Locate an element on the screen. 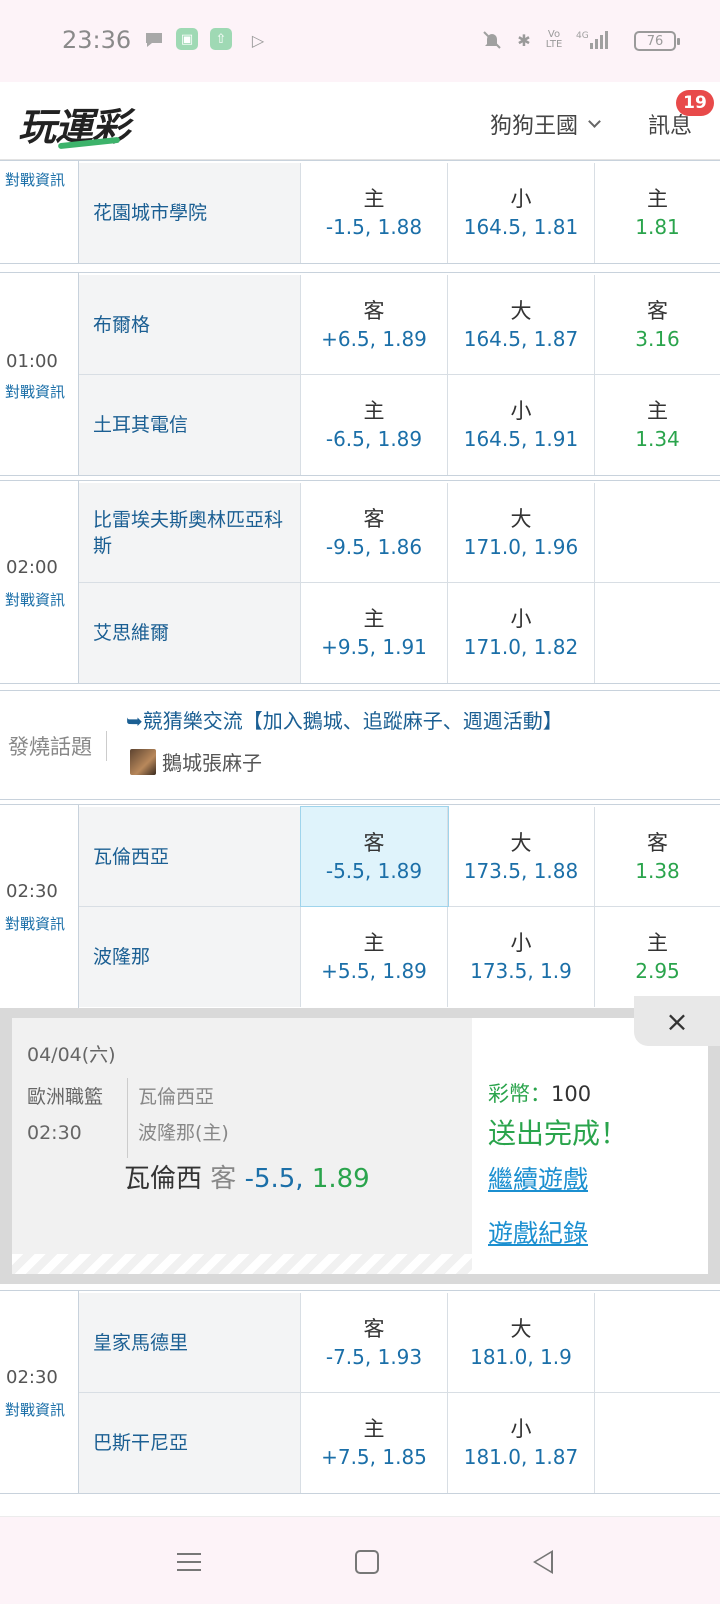 Image resolution: width=720 pixels, height=1604 pixels. total-bet-cell: 小 181.0, 1.87 is located at coordinates (521, 1443).